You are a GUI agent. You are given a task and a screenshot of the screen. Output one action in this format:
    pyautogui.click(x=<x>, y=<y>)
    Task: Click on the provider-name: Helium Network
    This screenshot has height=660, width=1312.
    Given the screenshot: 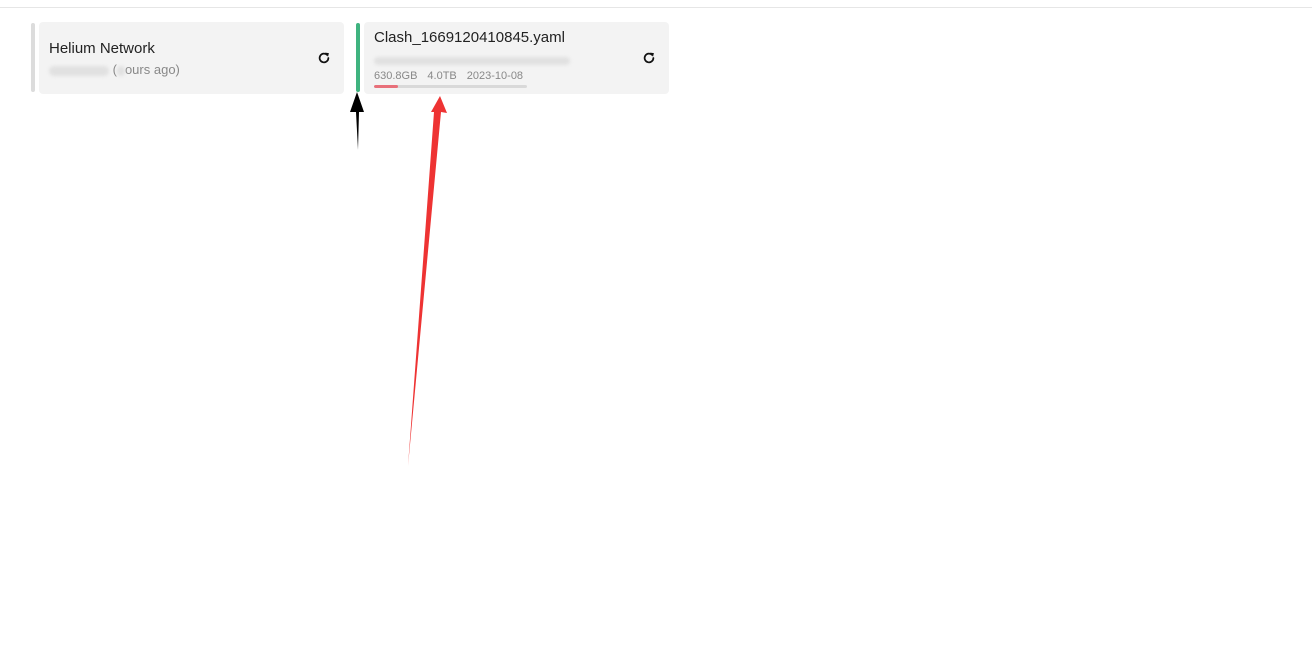 What is the action you would take?
    pyautogui.click(x=102, y=48)
    